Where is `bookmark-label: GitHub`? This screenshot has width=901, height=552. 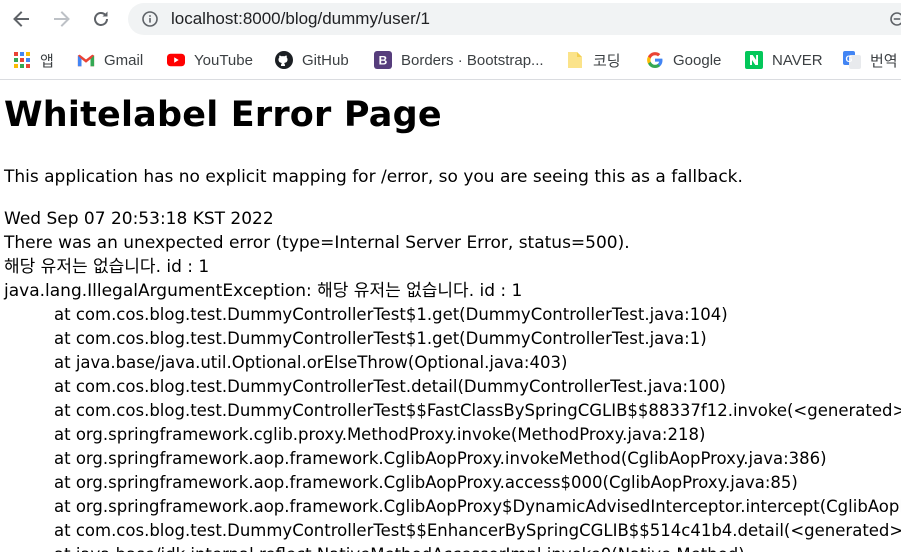 bookmark-label: GitHub is located at coordinates (325, 60).